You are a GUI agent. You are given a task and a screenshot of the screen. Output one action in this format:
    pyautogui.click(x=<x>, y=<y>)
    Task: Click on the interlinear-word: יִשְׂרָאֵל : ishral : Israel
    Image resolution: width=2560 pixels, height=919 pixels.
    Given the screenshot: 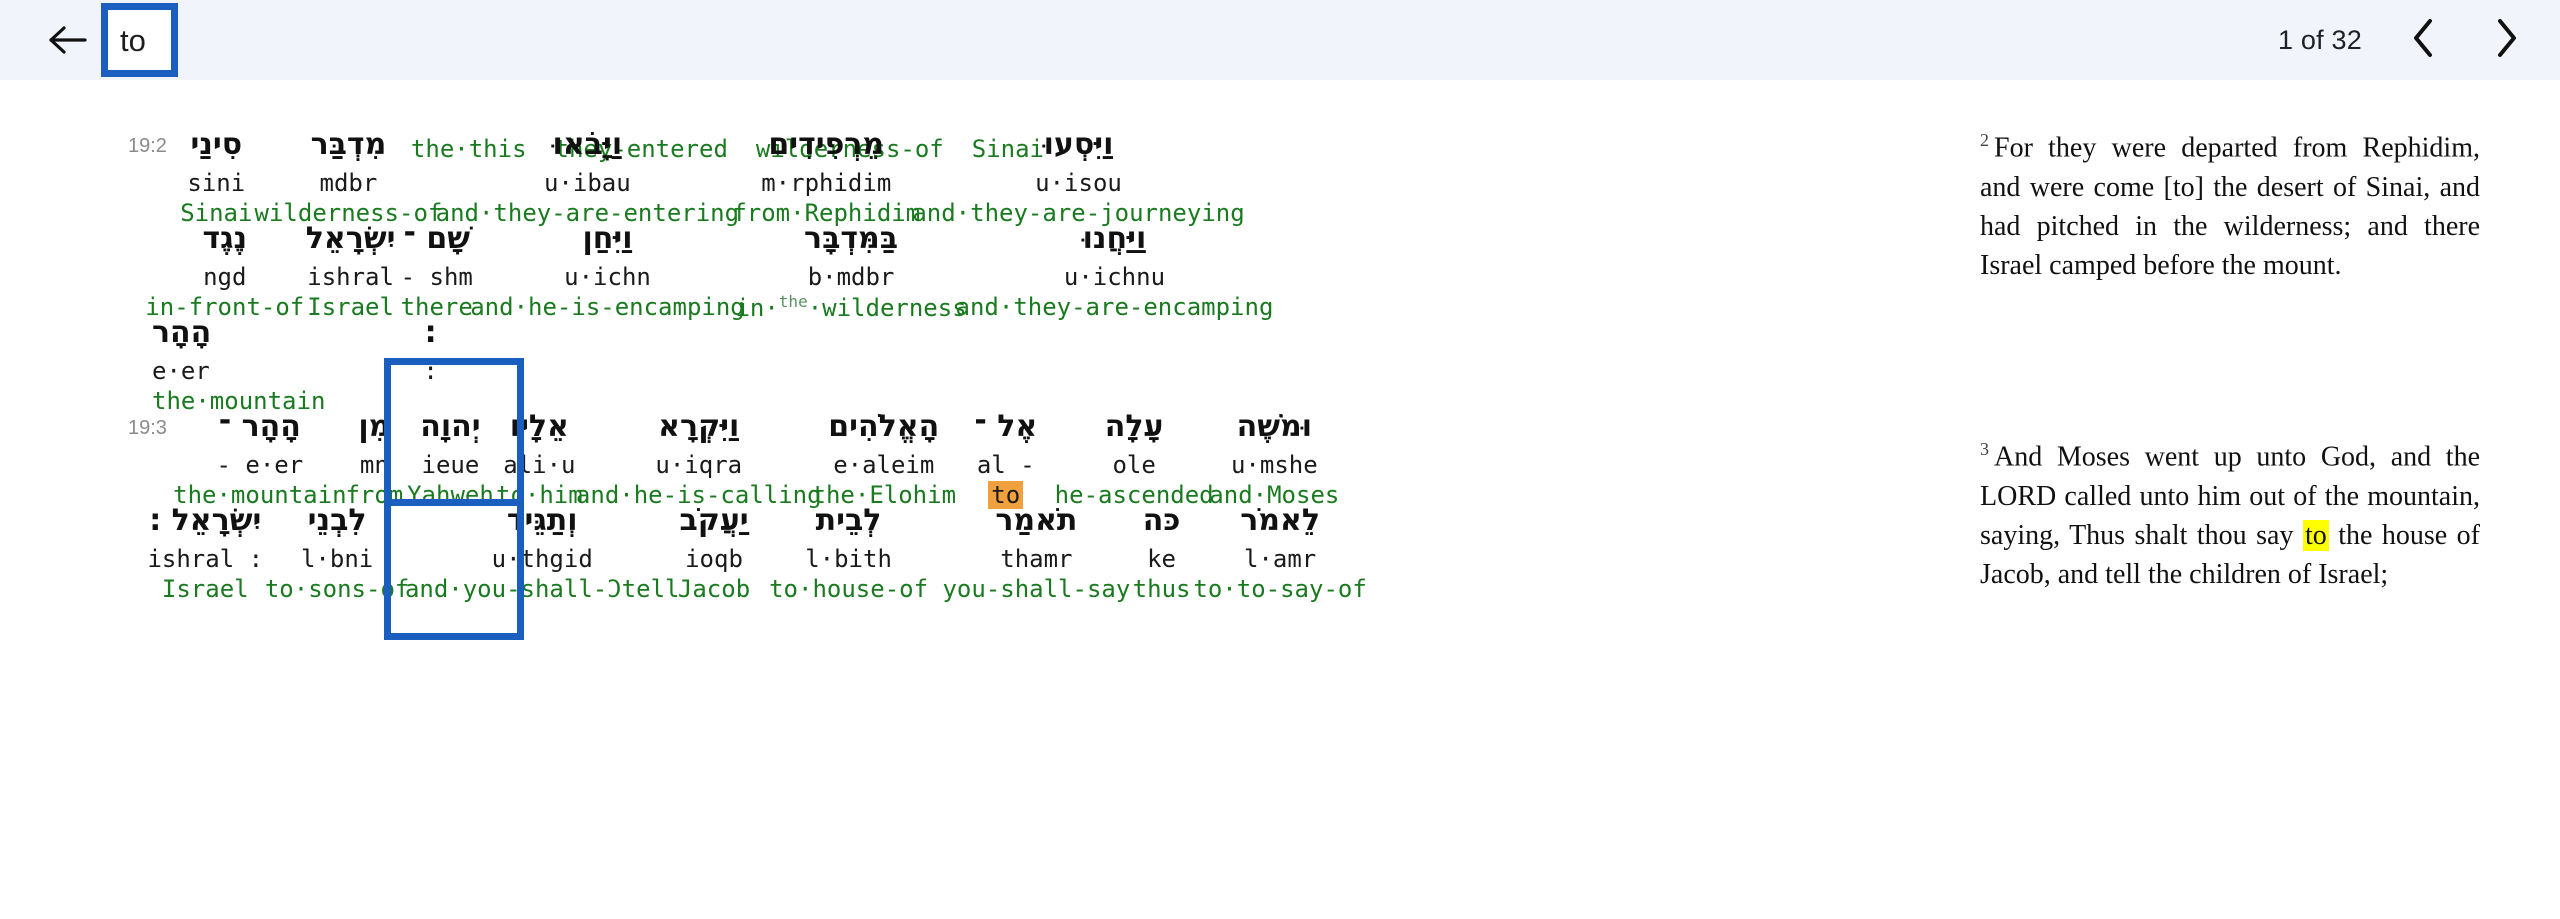 What is the action you would take?
    pyautogui.click(x=205, y=553)
    